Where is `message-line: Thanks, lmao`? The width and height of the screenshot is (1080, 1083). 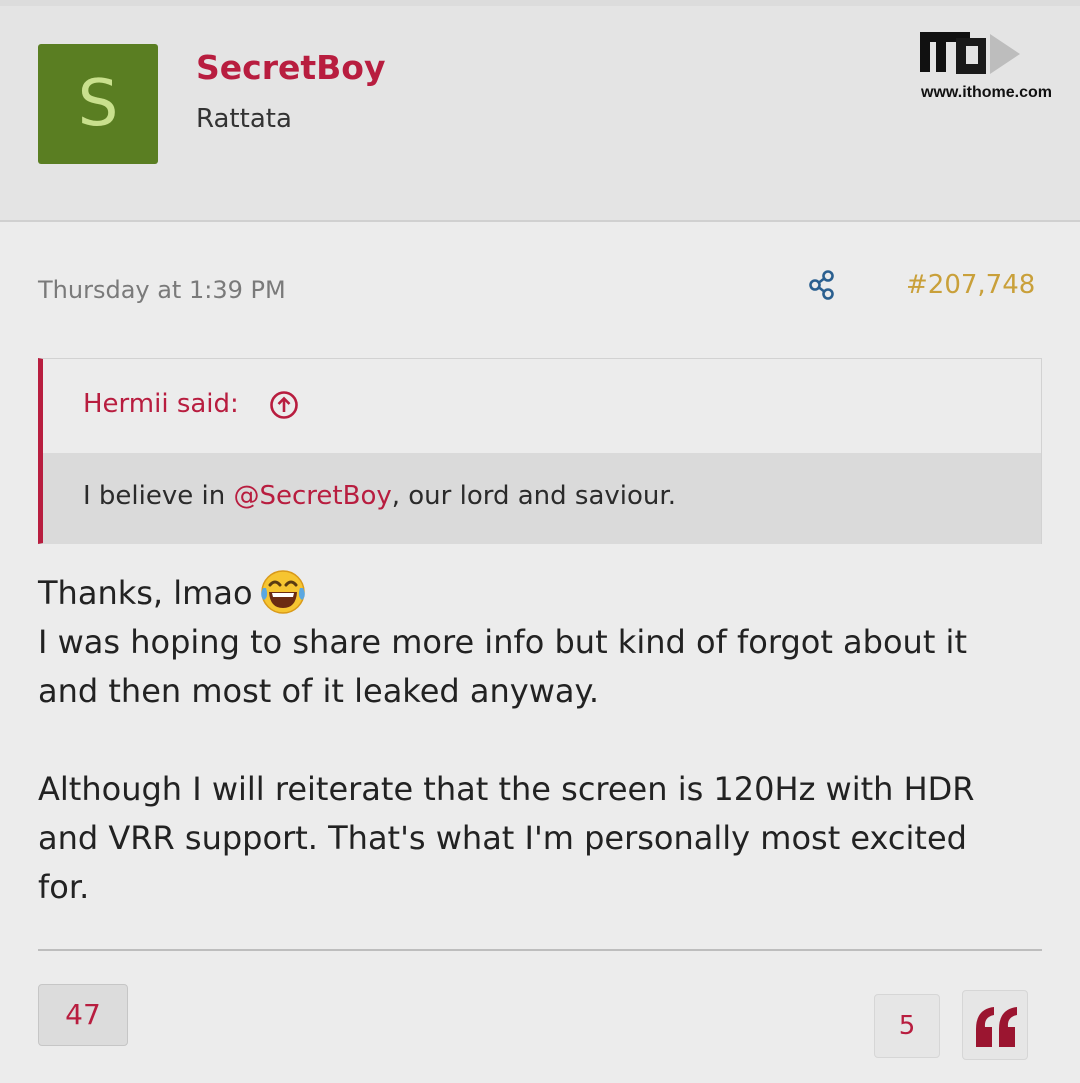
message-line: Thanks, lmao is located at coordinates (145, 593).